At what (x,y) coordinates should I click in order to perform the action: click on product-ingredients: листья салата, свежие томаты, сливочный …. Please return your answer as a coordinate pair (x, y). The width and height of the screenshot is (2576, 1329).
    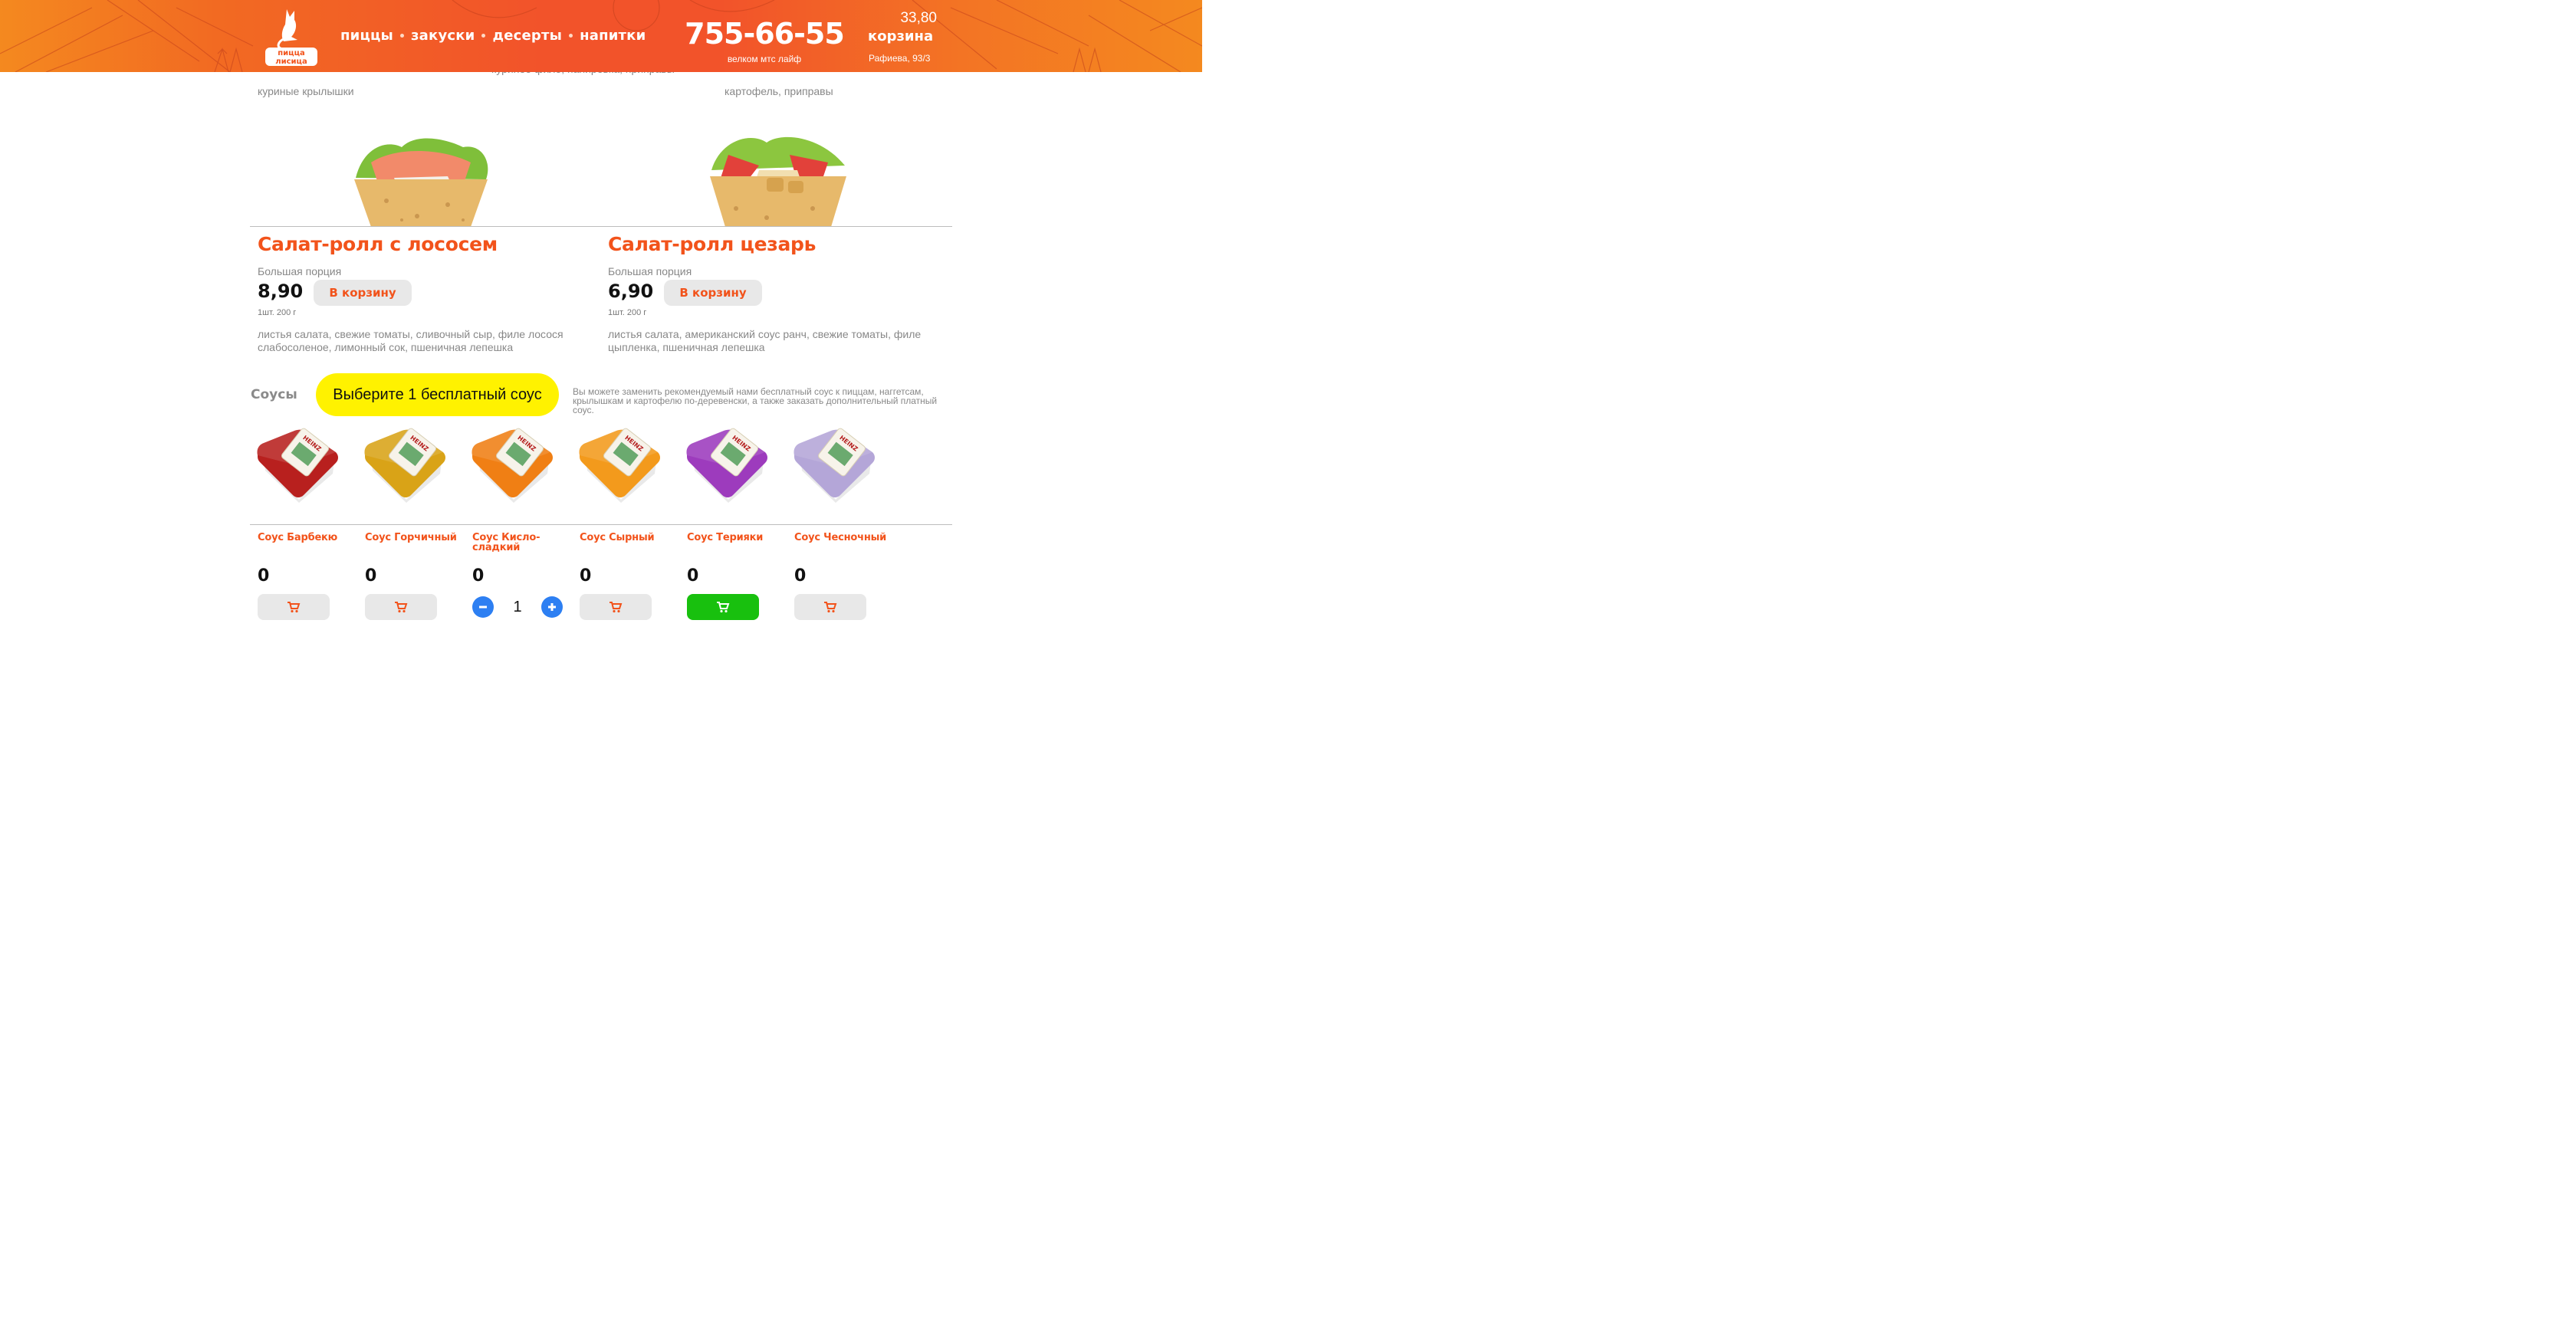
    Looking at the image, I should click on (411, 340).